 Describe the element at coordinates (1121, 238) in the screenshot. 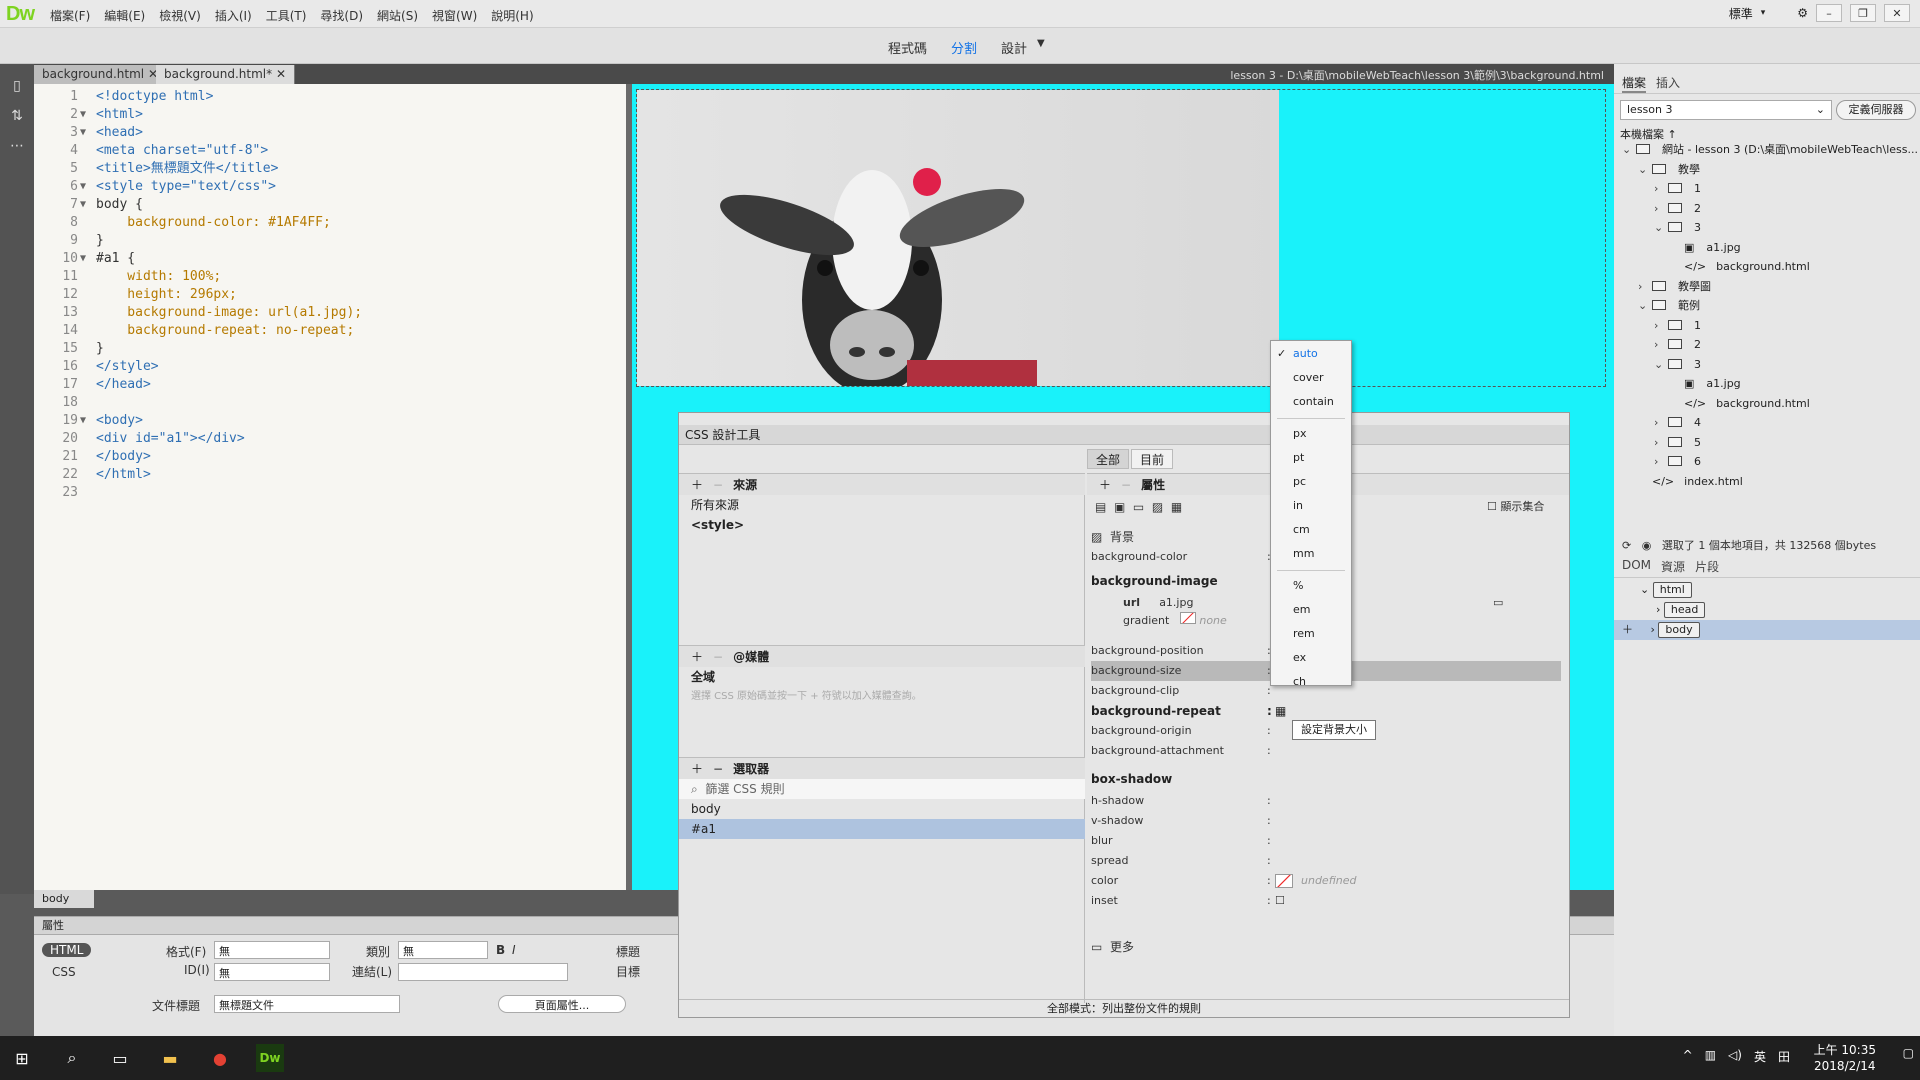

I see `div-a1-outline` at that location.